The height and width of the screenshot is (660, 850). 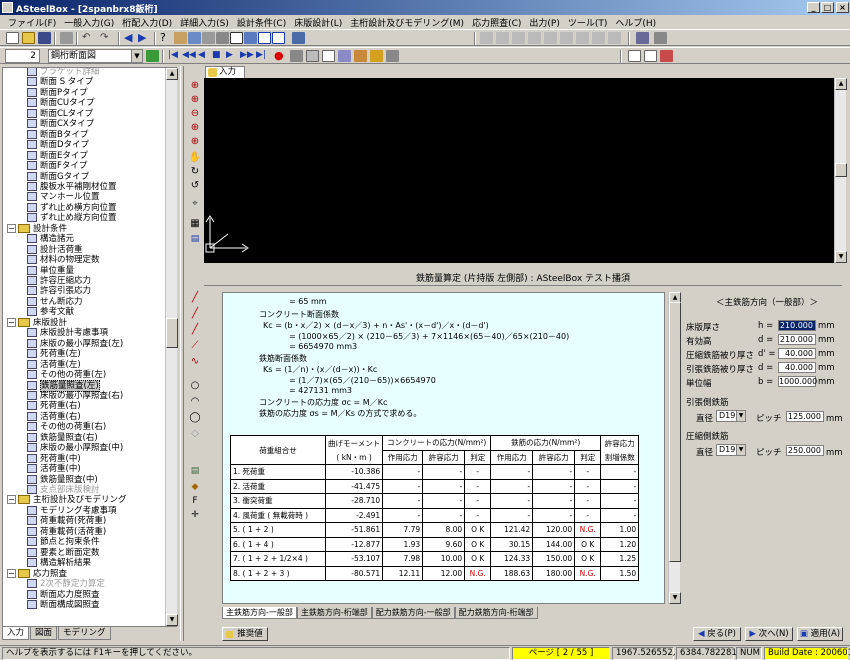 I want to click on canvas-scrollbar: ▲ ▼, so click(x=840, y=170).